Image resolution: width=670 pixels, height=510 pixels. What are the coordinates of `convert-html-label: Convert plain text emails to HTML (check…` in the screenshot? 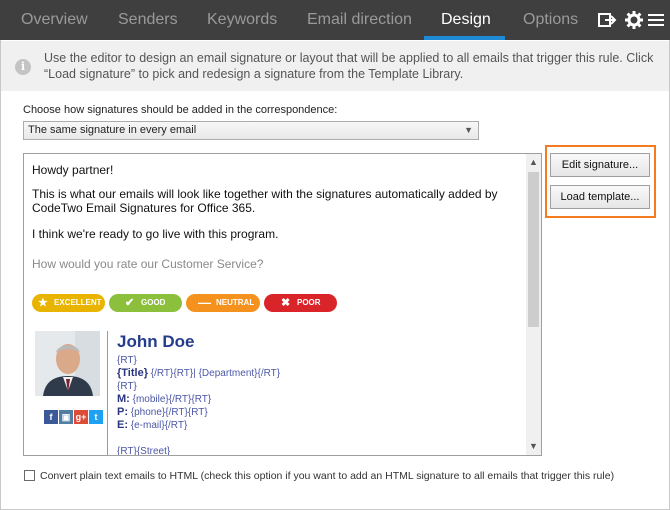 It's located at (327, 476).